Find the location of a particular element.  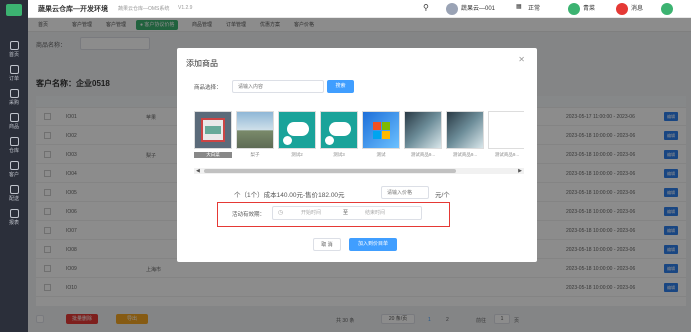

sidebar-item: 客户 is located at coordinates (14, 169).